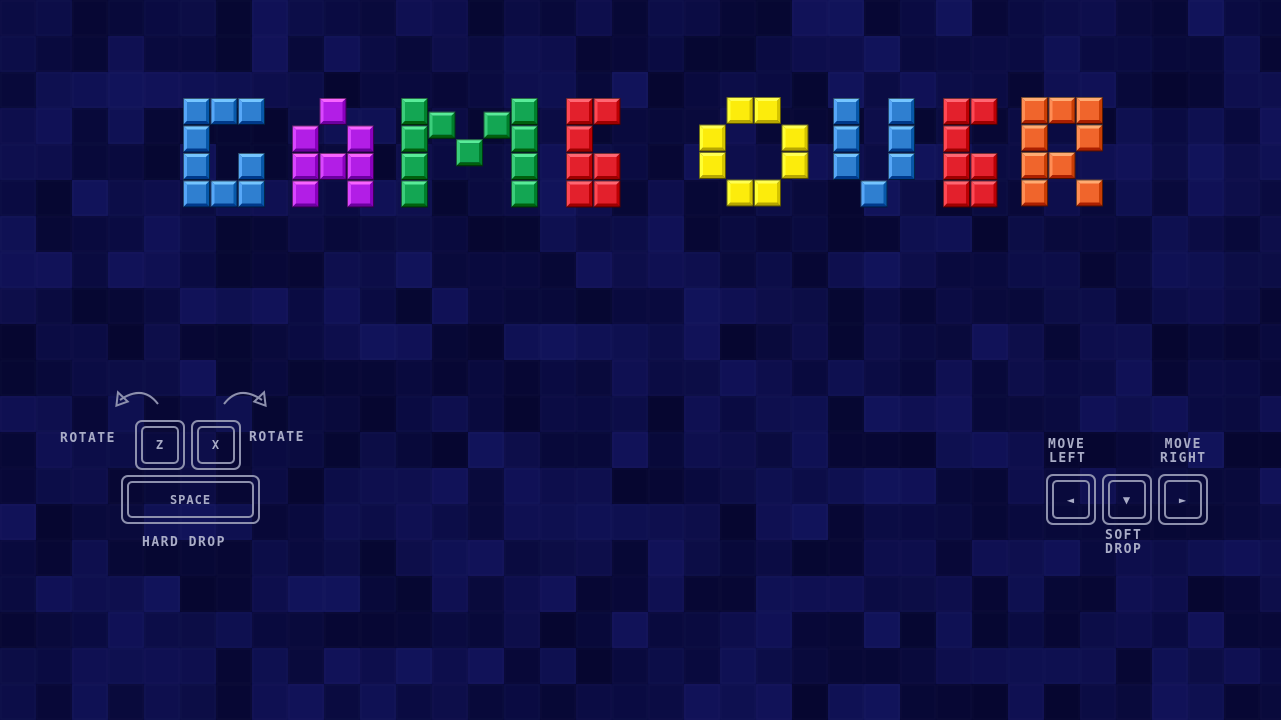 The image size is (1281, 720). What do you see at coordinates (1124, 535) in the screenshot?
I see `soft-drop-label-line1: SOFT` at bounding box center [1124, 535].